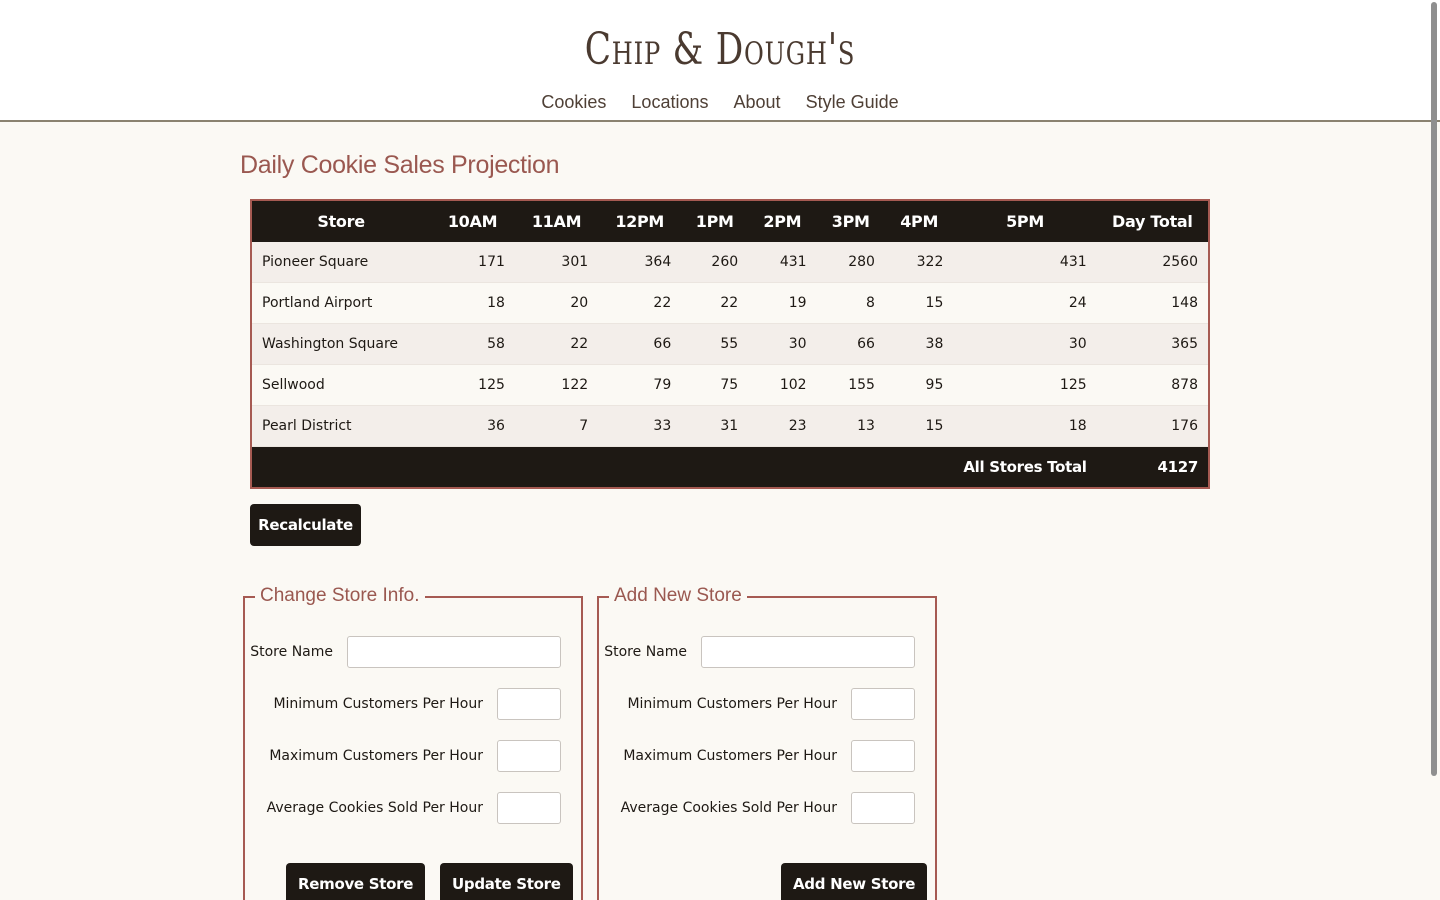 Image resolution: width=1440 pixels, height=900 pixels. Describe the element at coordinates (757, 102) in the screenshot. I see `nav-link-about: About` at that location.